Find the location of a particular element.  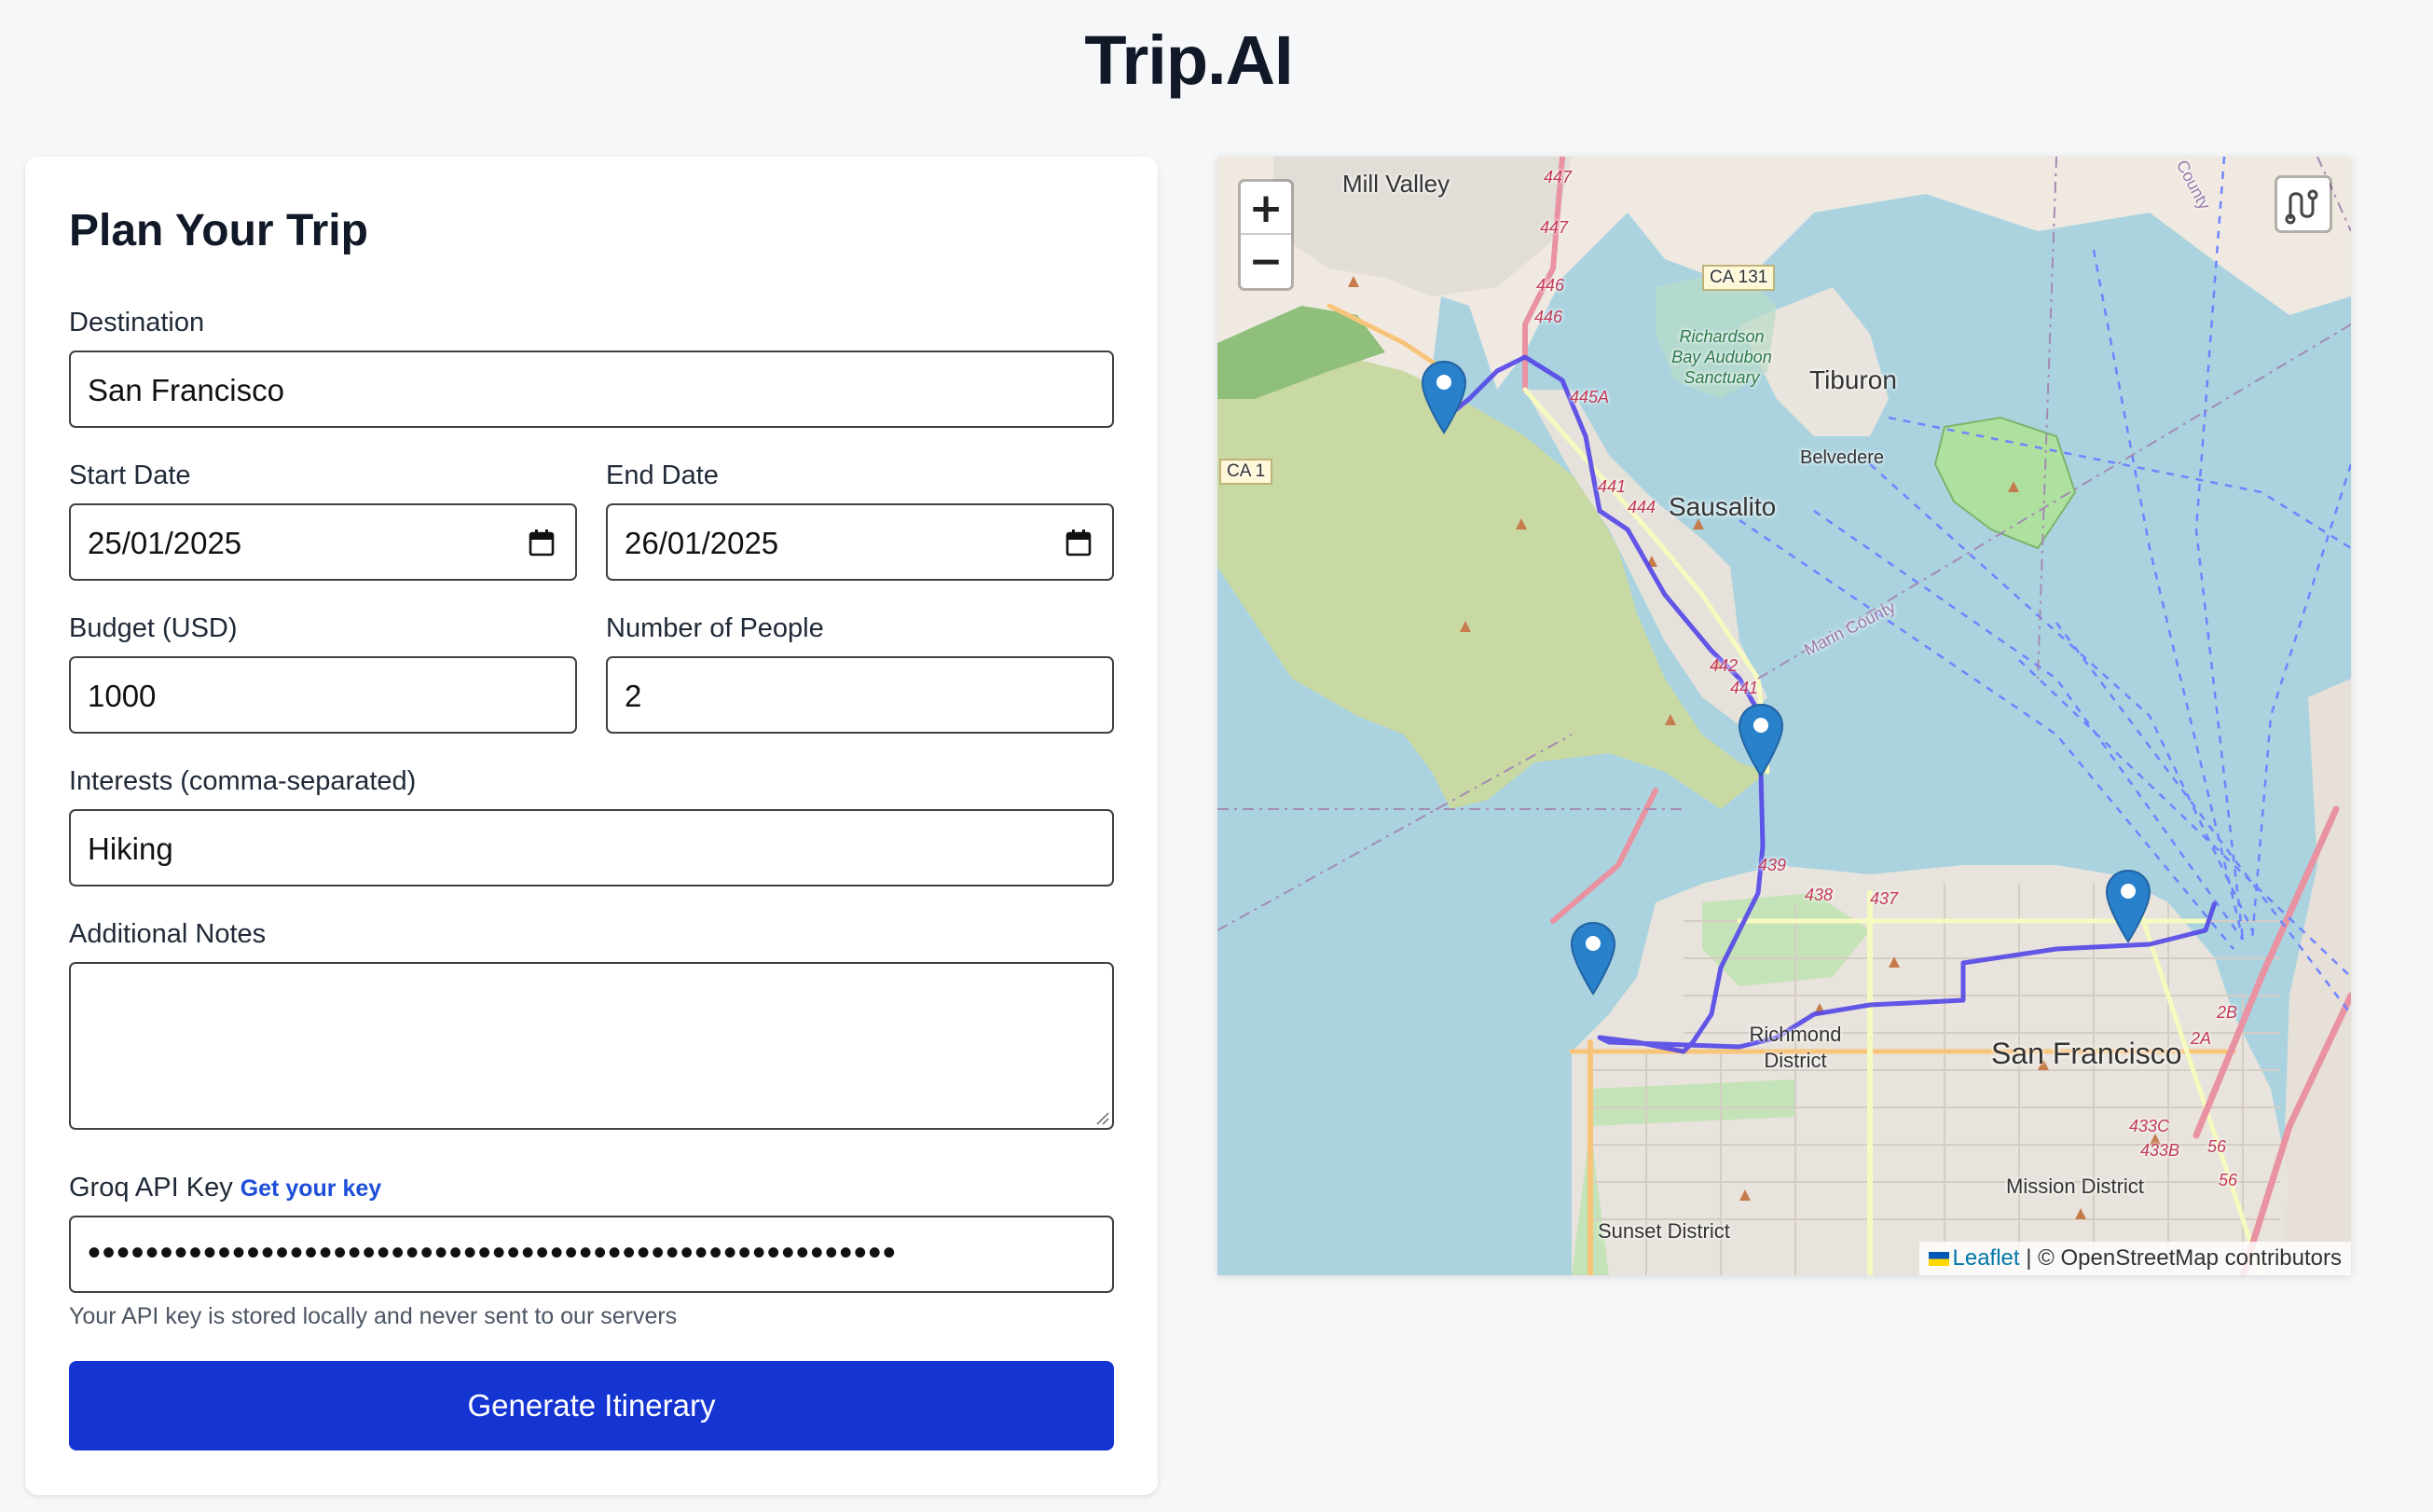

map-route-number: 2B is located at coordinates (2228, 1012).